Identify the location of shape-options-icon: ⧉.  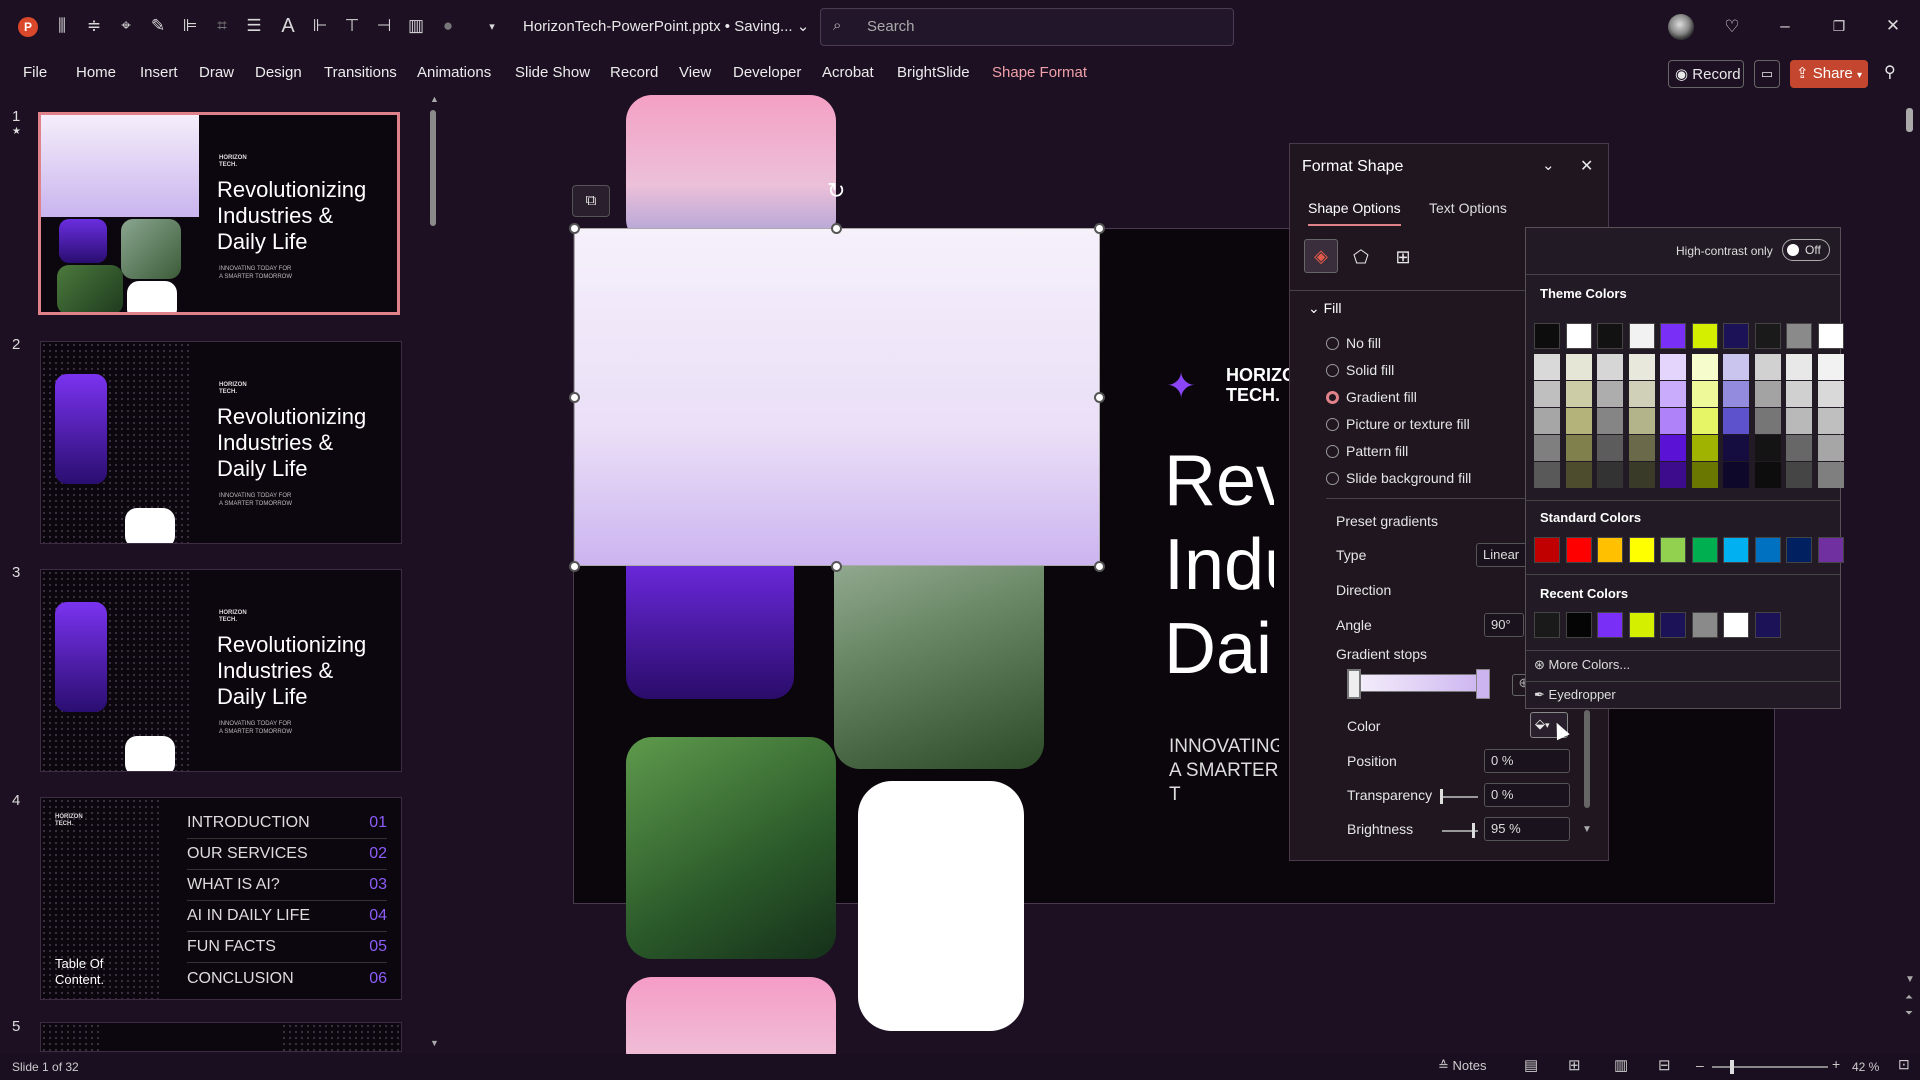
(591, 201).